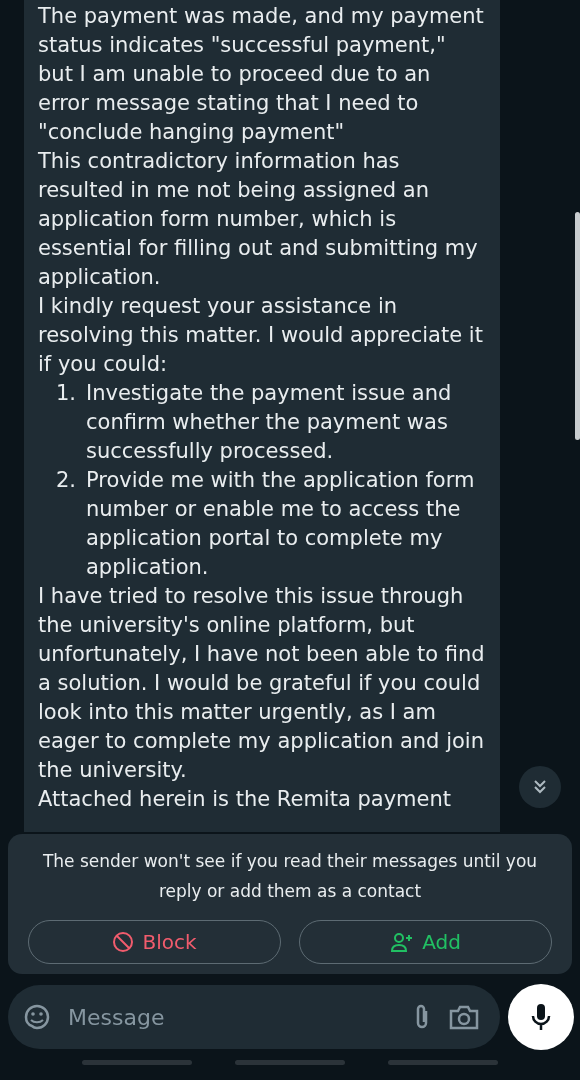 The width and height of the screenshot is (580, 1080). What do you see at coordinates (261, 335) in the screenshot?
I see `message-text: I kindly request your assistance in resolving this matter. I would appreciate it if you could:` at bounding box center [261, 335].